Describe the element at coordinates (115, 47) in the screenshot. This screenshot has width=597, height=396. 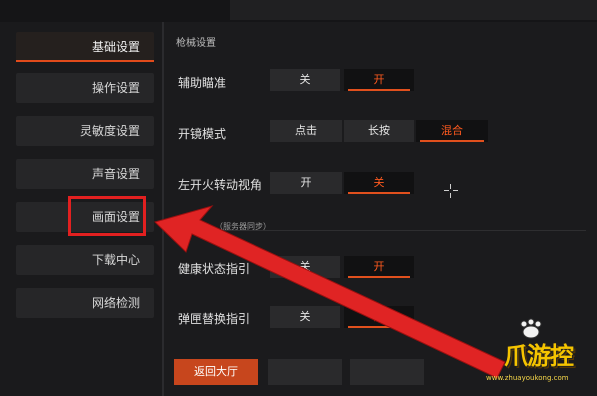
I see `sidebar-item-label: 基础设置` at that location.